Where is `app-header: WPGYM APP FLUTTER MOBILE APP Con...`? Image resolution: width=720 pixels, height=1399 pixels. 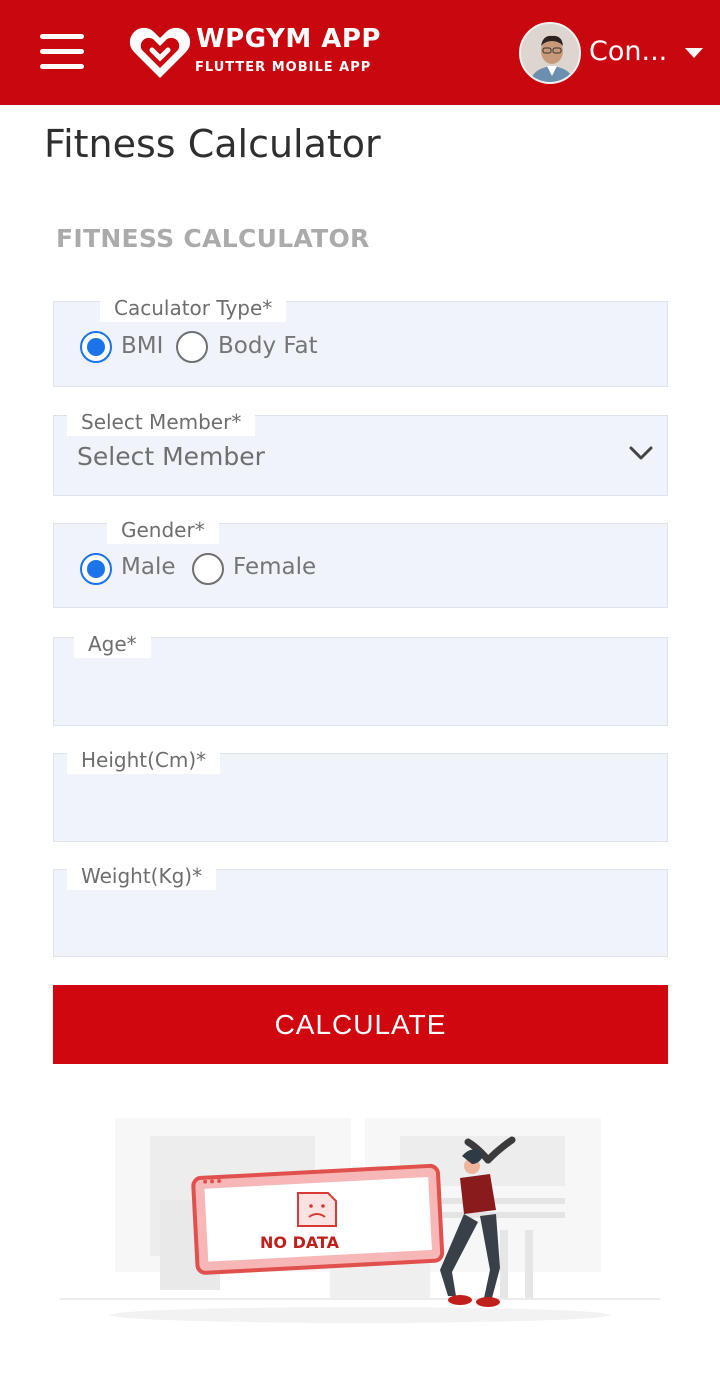
app-header: WPGYM APP FLUTTER MOBILE APP Con... is located at coordinates (360, 52).